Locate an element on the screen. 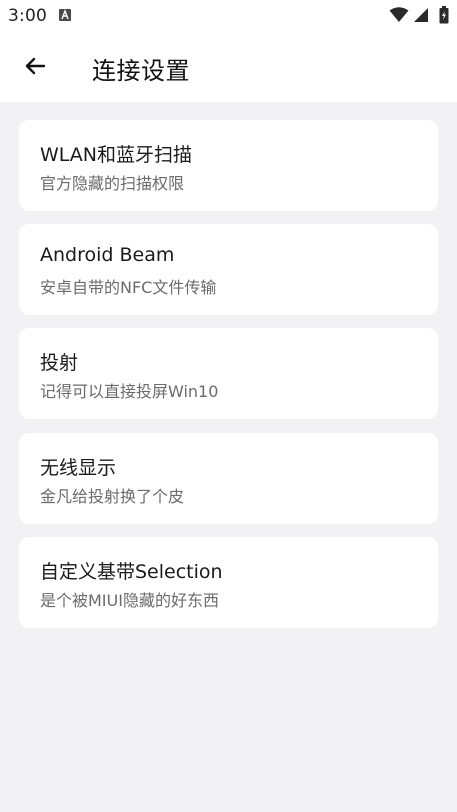 The image size is (457, 812). signal-icon is located at coordinates (421, 17).